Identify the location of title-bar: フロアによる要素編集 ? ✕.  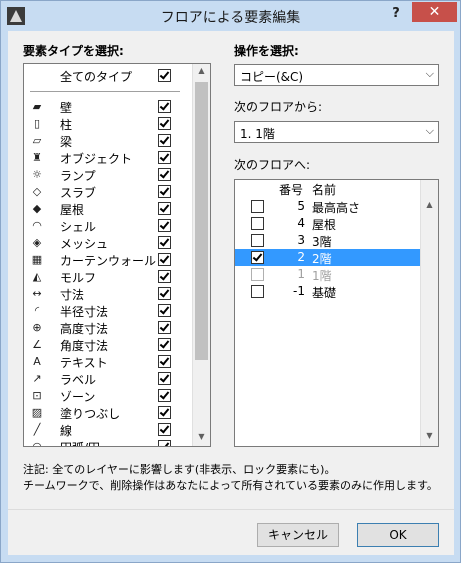
(230, 16).